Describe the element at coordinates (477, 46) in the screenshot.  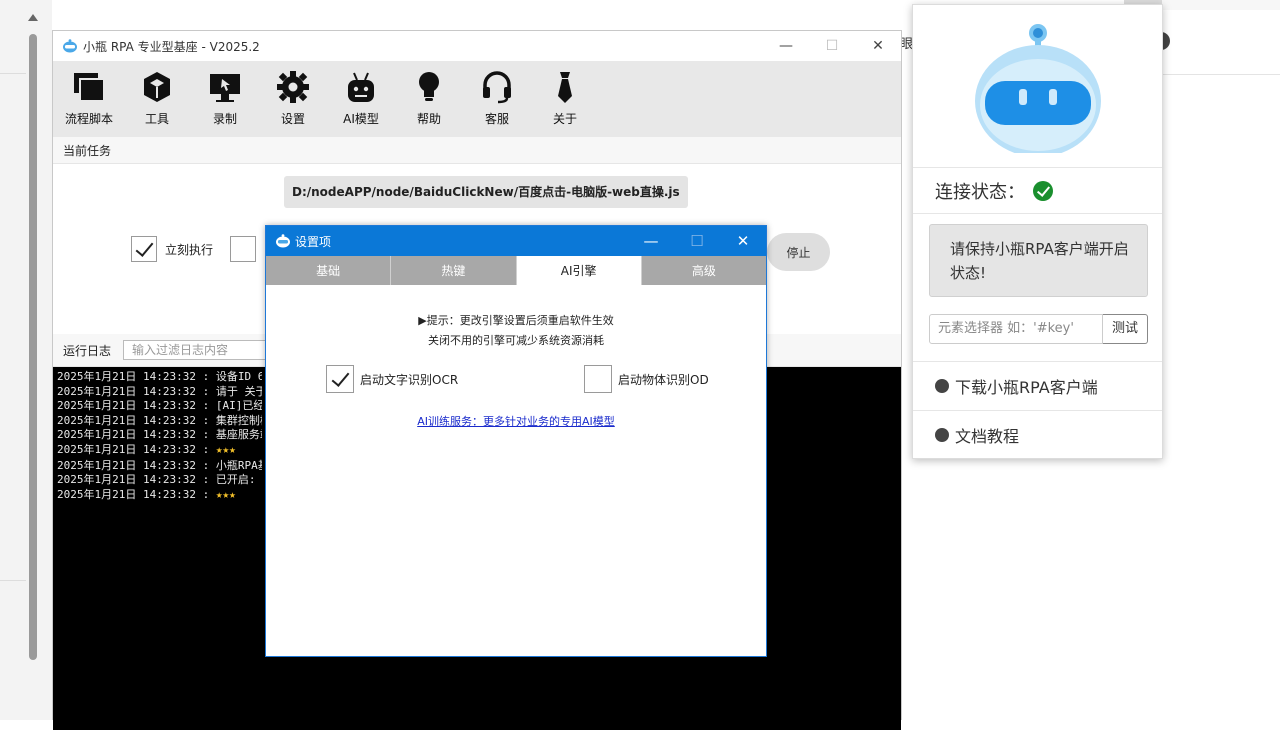
I see `main-titlebar: 小瓶 RPA 专业型基座 - V2025.2 — ☐ ✕` at that location.